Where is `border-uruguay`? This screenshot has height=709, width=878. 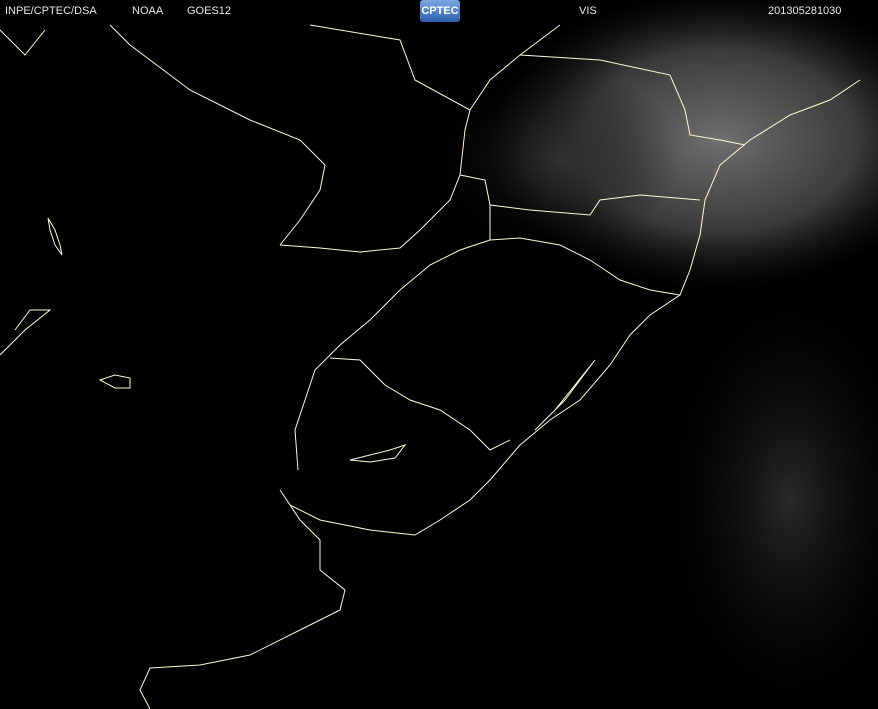
border-uruguay is located at coordinates (420, 404).